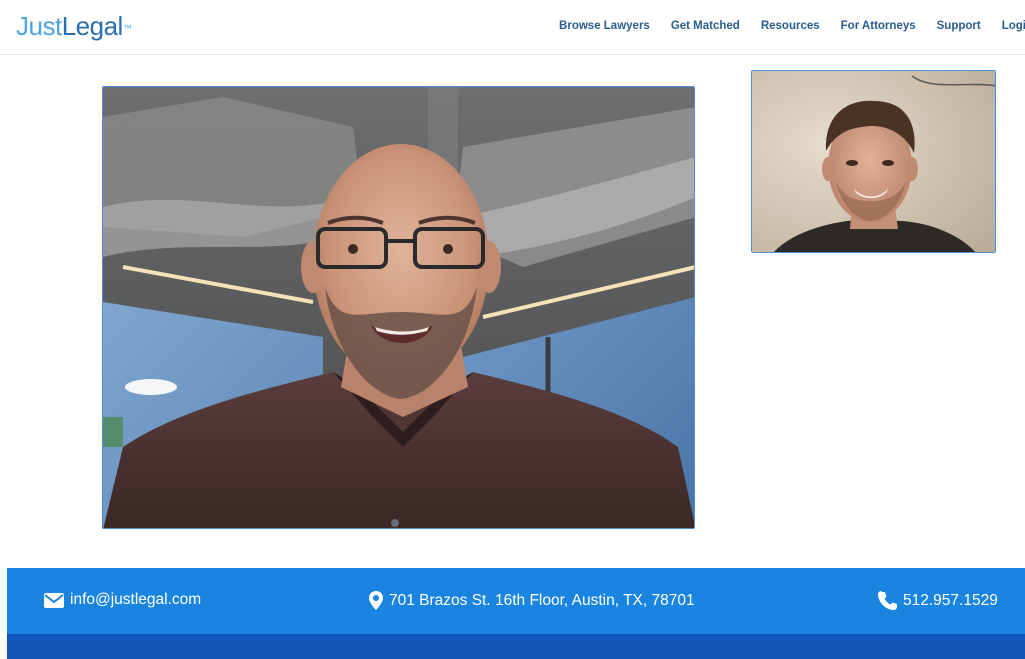 The height and width of the screenshot is (659, 1025). I want to click on footer-email: info@justlegal.com, so click(122, 600).